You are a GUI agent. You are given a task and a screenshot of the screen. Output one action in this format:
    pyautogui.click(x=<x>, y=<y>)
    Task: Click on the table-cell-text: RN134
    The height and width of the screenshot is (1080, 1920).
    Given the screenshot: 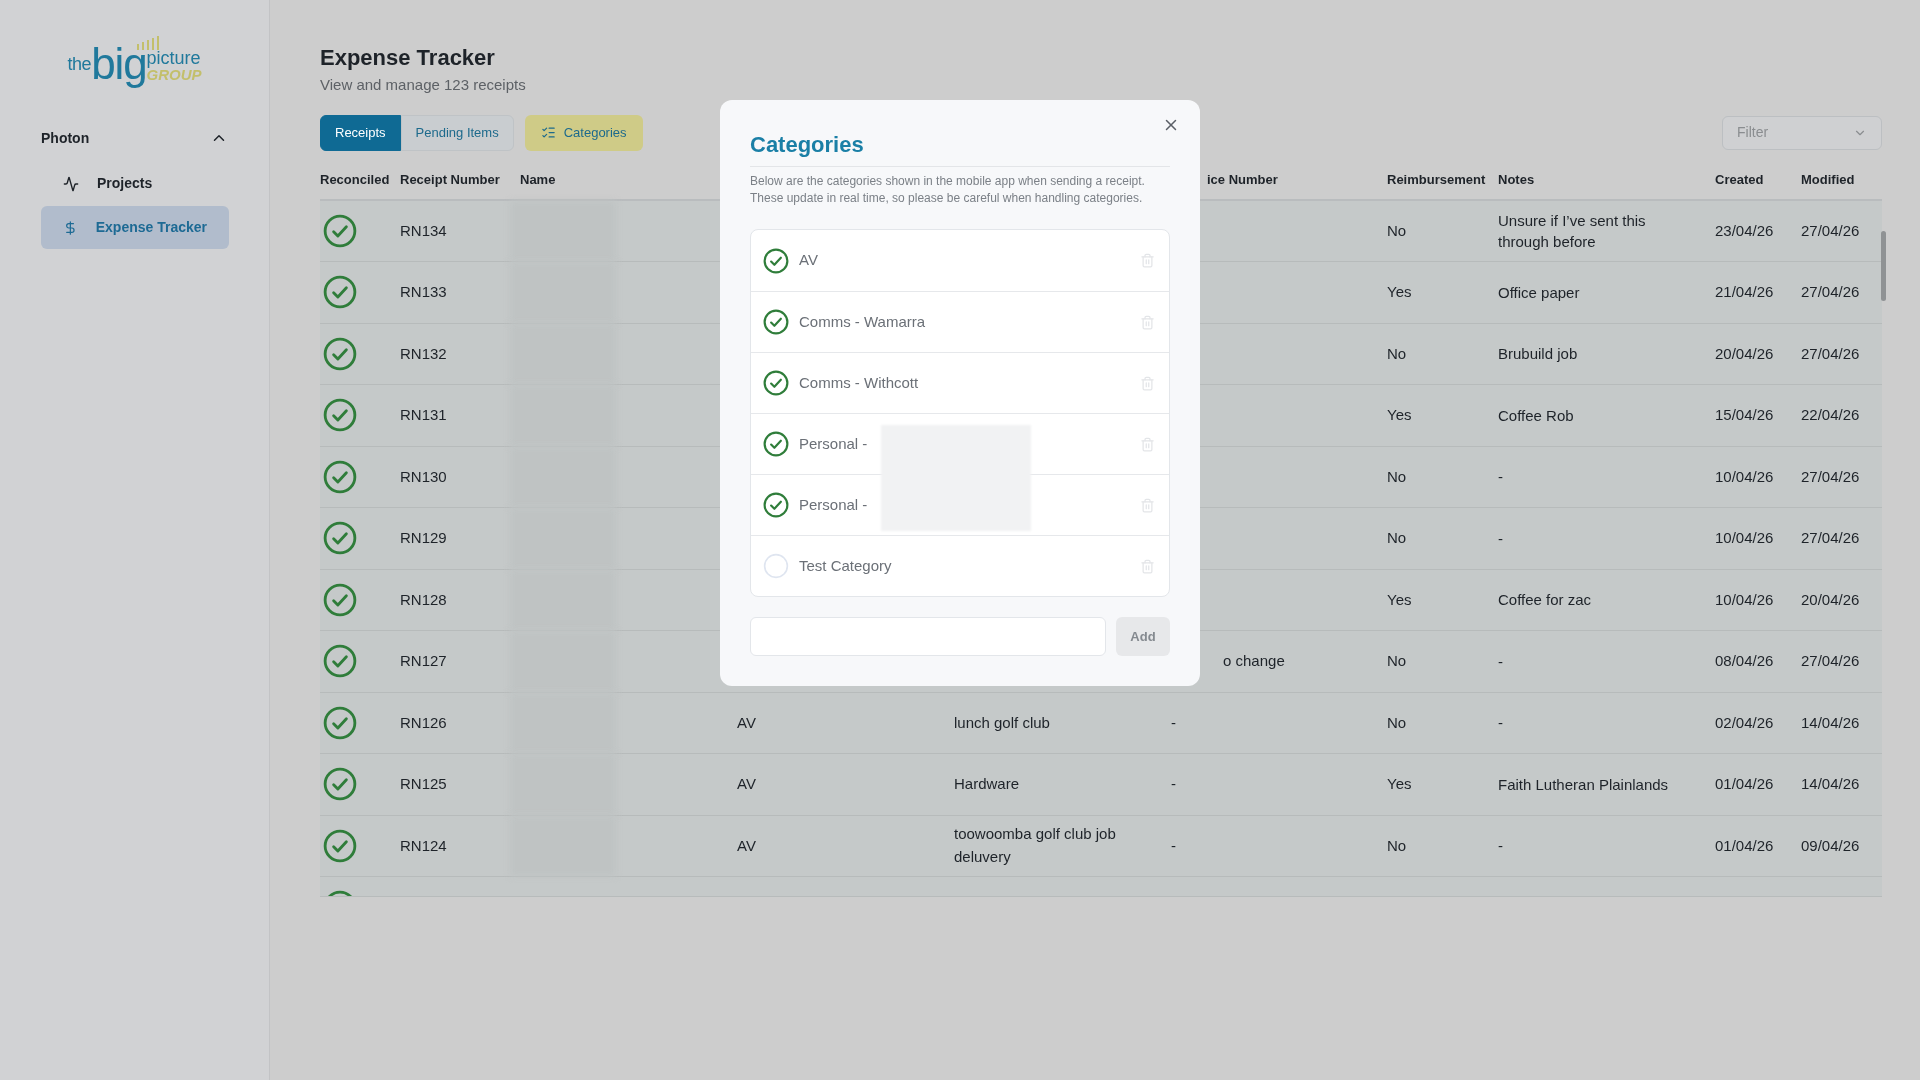 What is the action you would take?
    pyautogui.click(x=424, y=230)
    